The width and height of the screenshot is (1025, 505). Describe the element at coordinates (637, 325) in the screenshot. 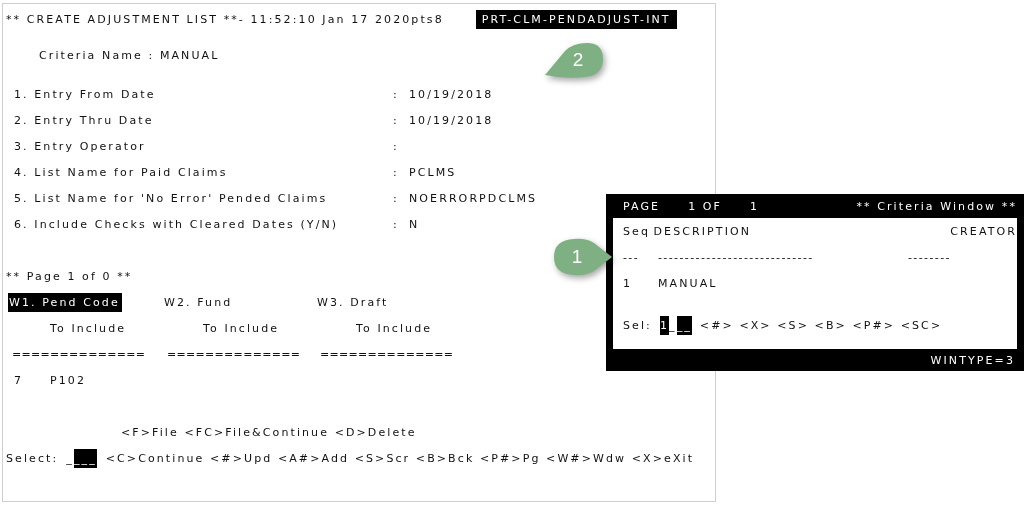

I see `select-label: Sel:` at that location.